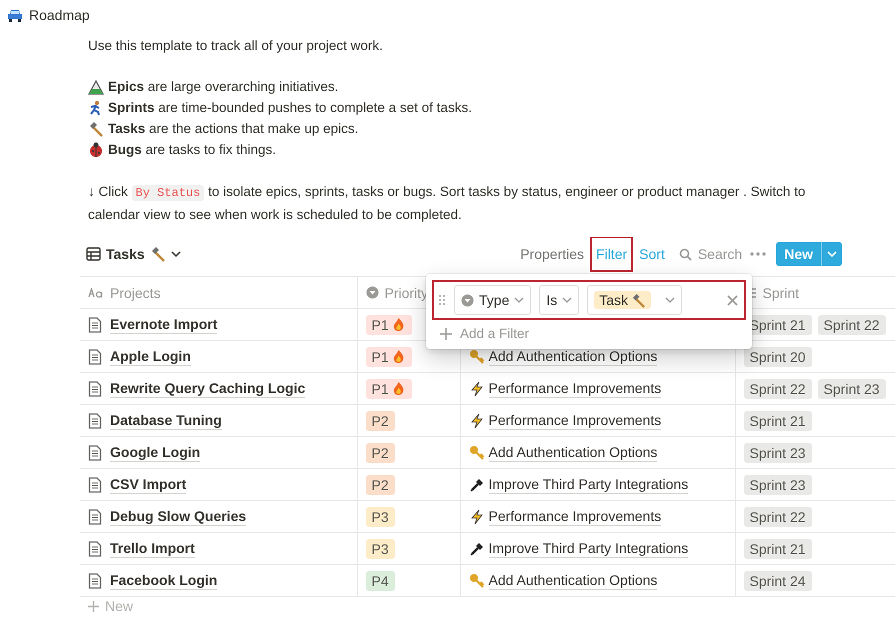 Image resolution: width=895 pixels, height=626 pixels. Describe the element at coordinates (380, 580) in the screenshot. I see `priority-tag: P4` at that location.